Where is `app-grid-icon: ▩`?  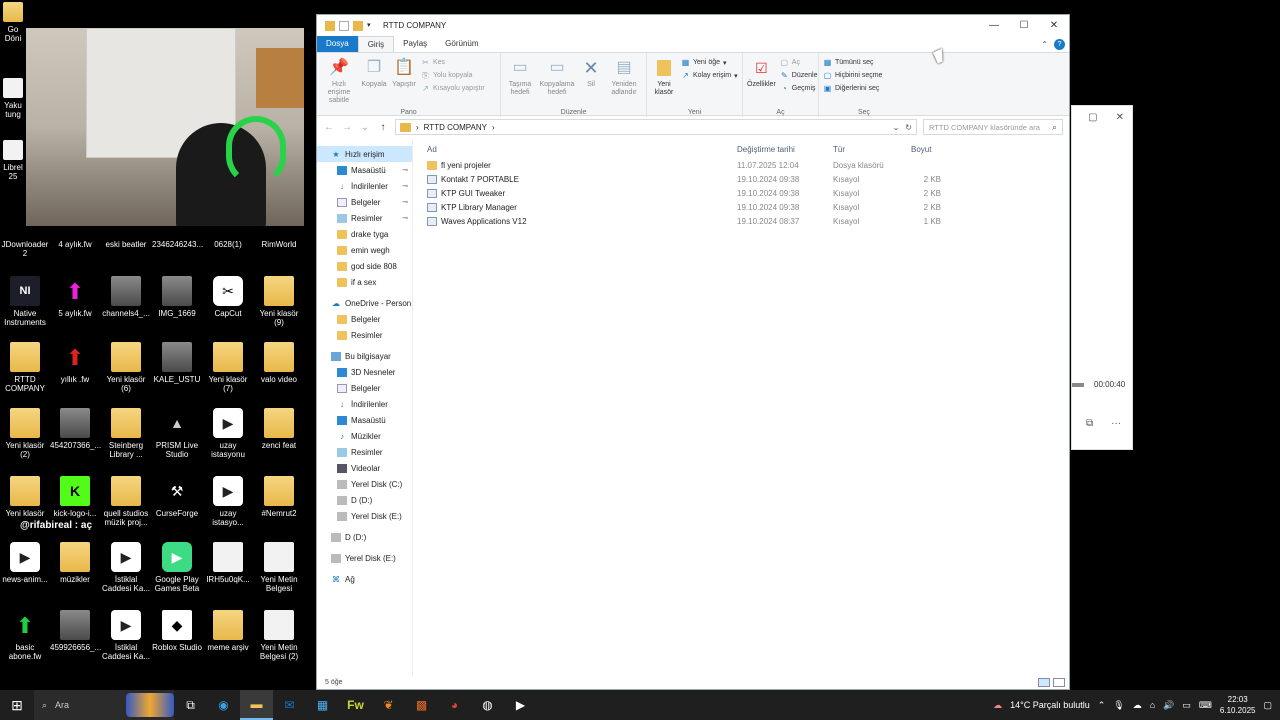 app-grid-icon: ▩ is located at coordinates (421, 705).